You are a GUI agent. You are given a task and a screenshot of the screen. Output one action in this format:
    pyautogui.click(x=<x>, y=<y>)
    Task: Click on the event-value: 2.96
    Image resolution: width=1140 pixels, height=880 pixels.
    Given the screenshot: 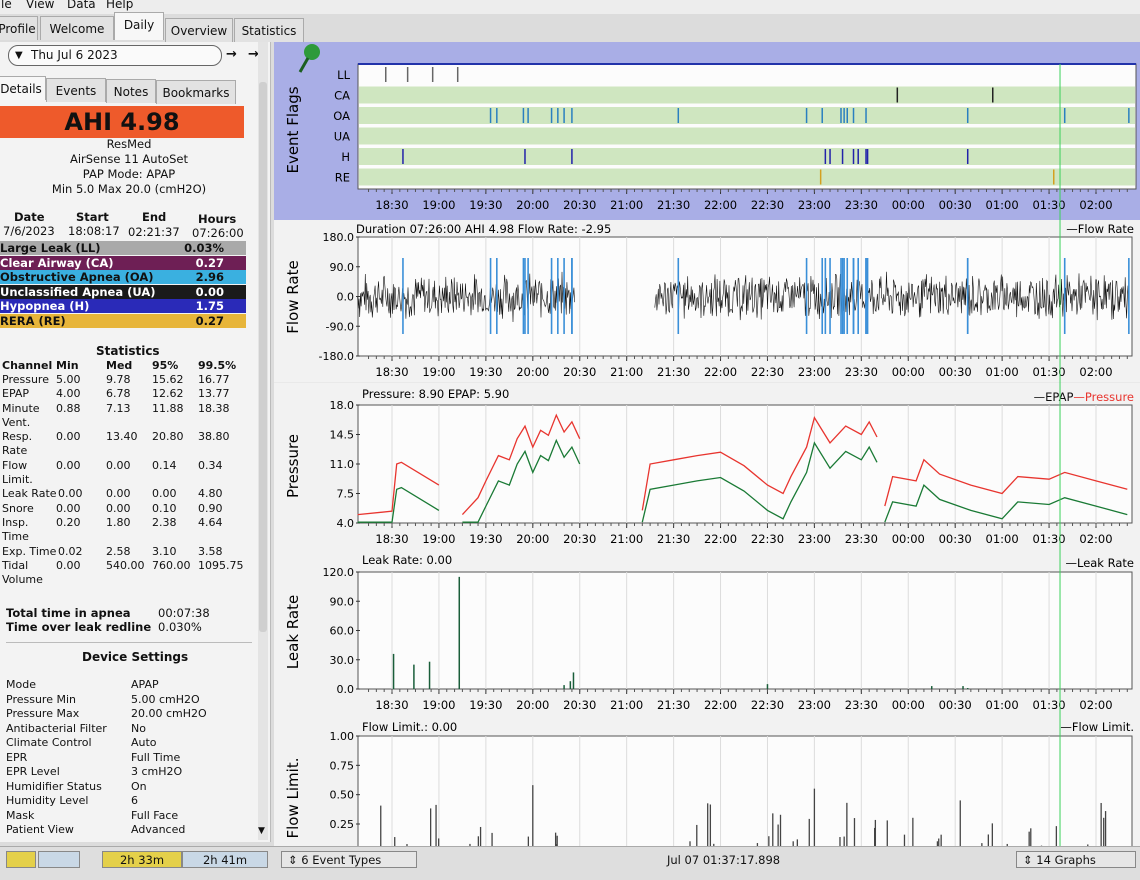 What is the action you would take?
    pyautogui.click(x=209, y=277)
    